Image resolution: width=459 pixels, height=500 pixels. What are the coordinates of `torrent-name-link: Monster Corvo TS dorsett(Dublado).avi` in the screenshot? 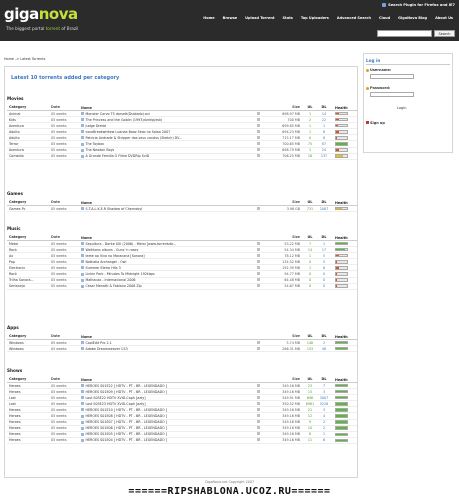 It's located at (118, 114).